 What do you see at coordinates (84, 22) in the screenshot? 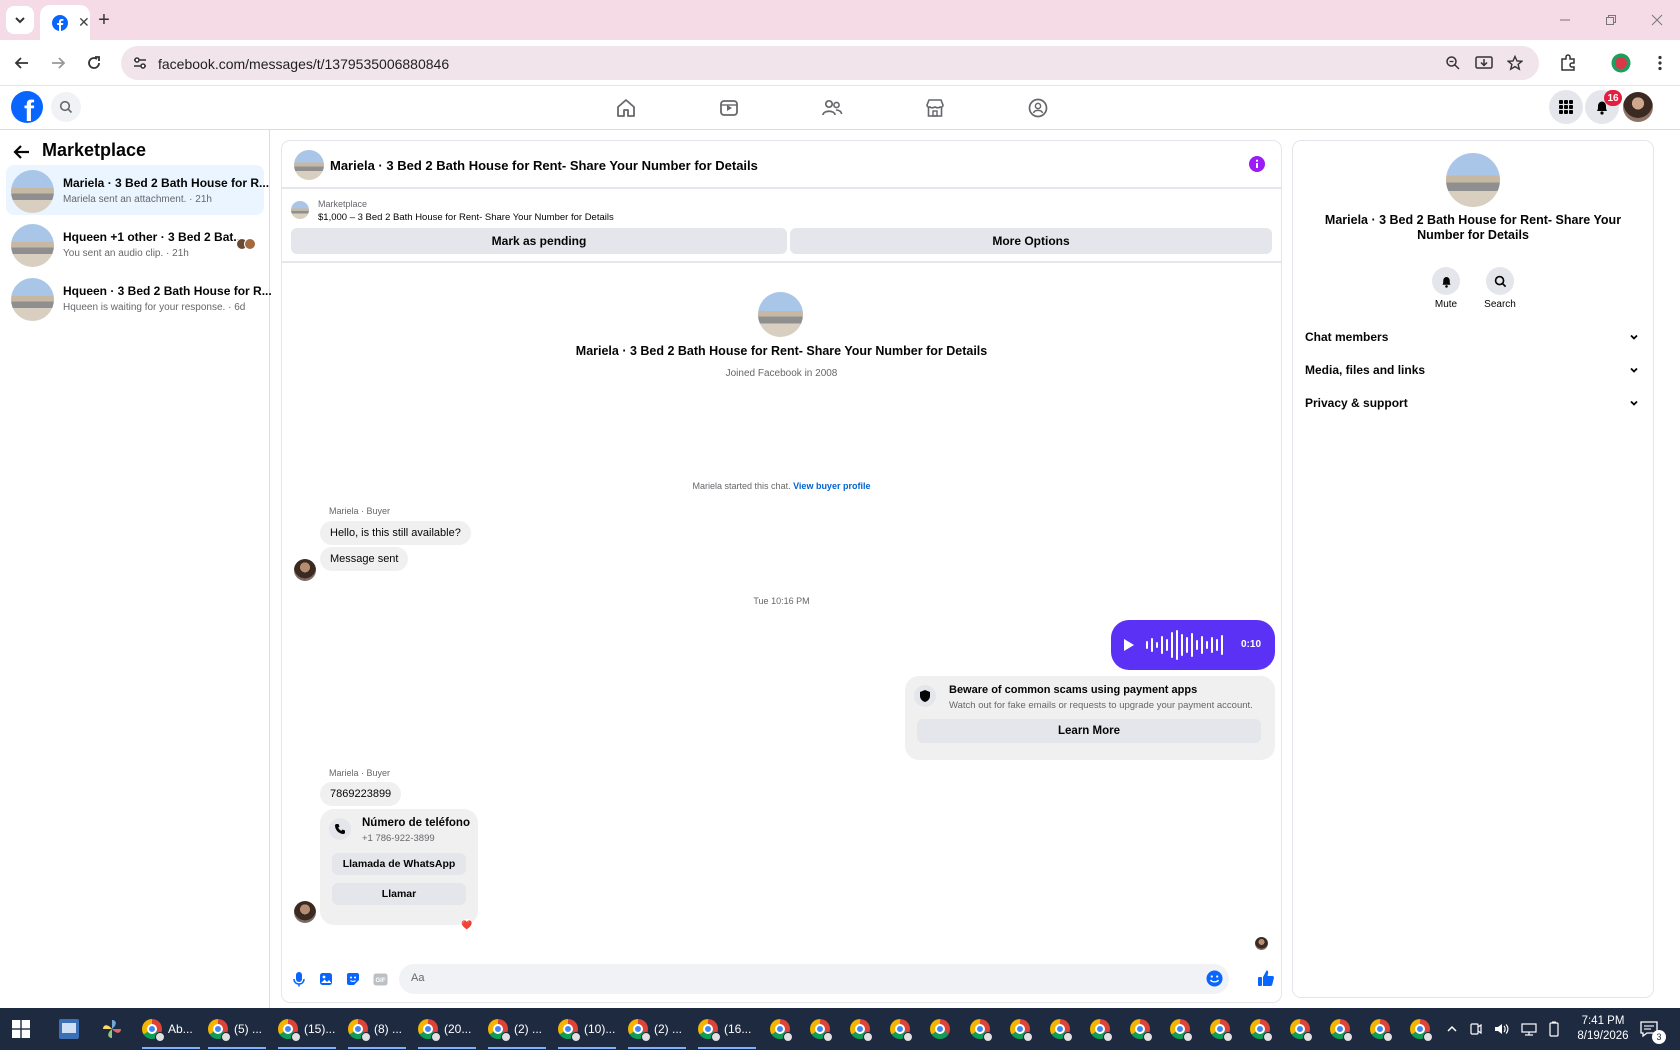
I see `tab-close-icon: ✕` at bounding box center [84, 22].